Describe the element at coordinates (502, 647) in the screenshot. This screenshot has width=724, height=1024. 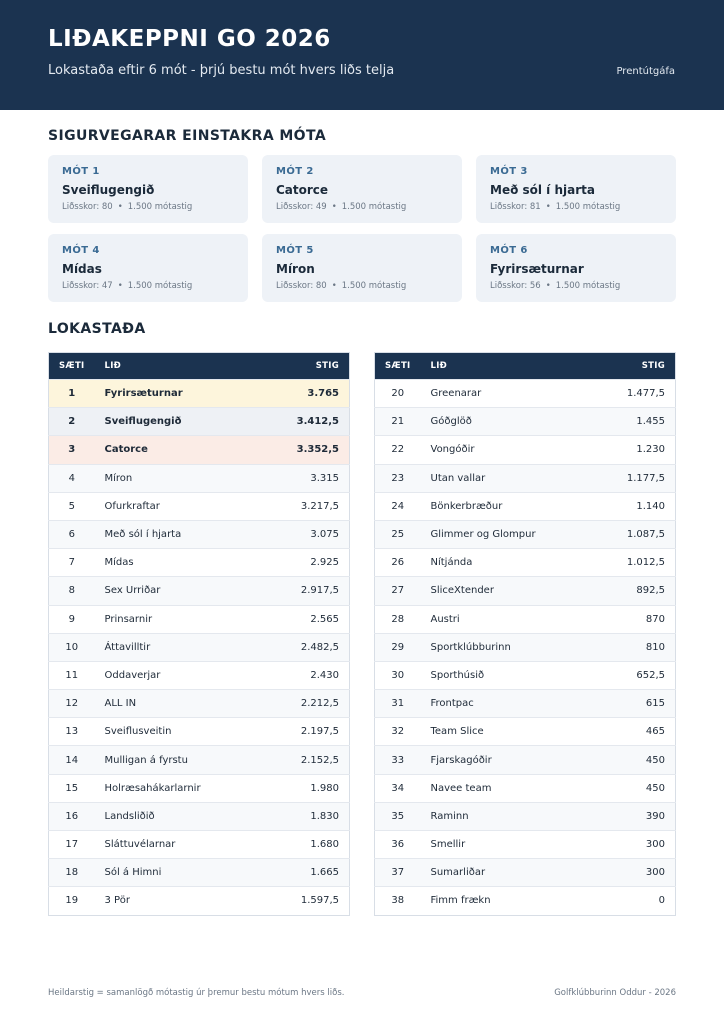
I see `team-cell: Sportklúbburinn` at that location.